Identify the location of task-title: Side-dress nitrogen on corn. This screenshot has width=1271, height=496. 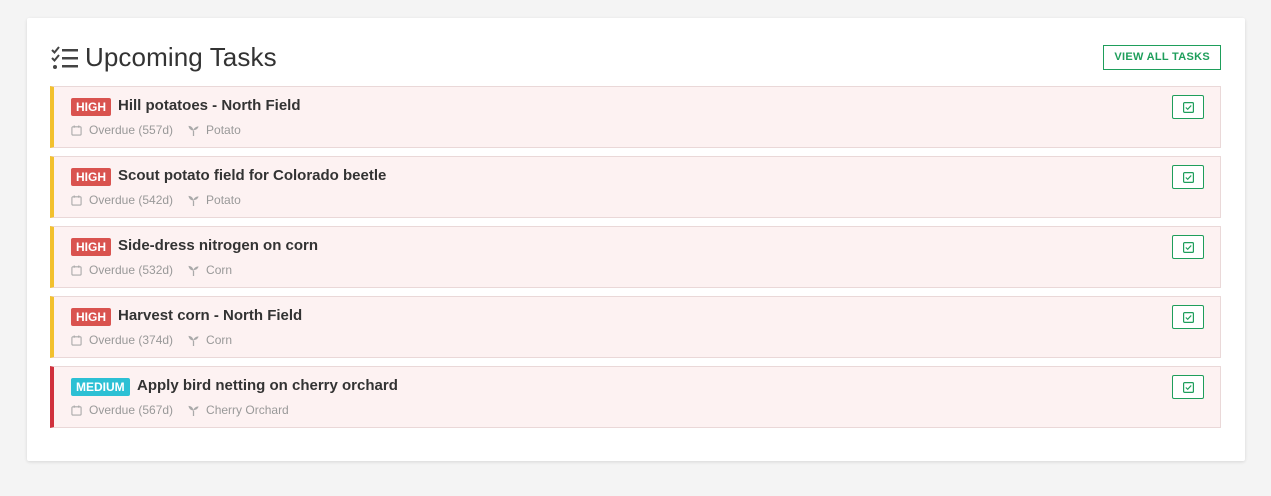
(218, 245).